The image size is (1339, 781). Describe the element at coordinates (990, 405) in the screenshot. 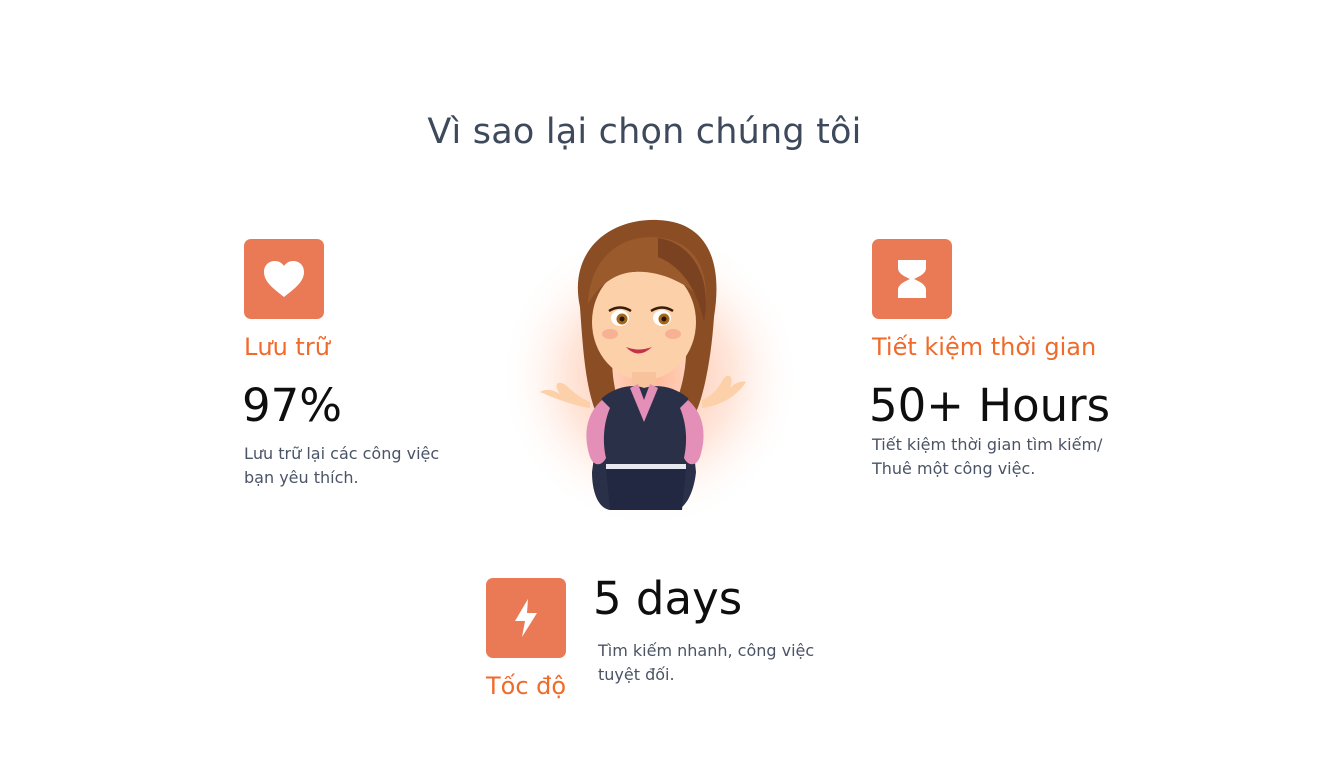

I see `stat-time: 50+ Hours` at that location.